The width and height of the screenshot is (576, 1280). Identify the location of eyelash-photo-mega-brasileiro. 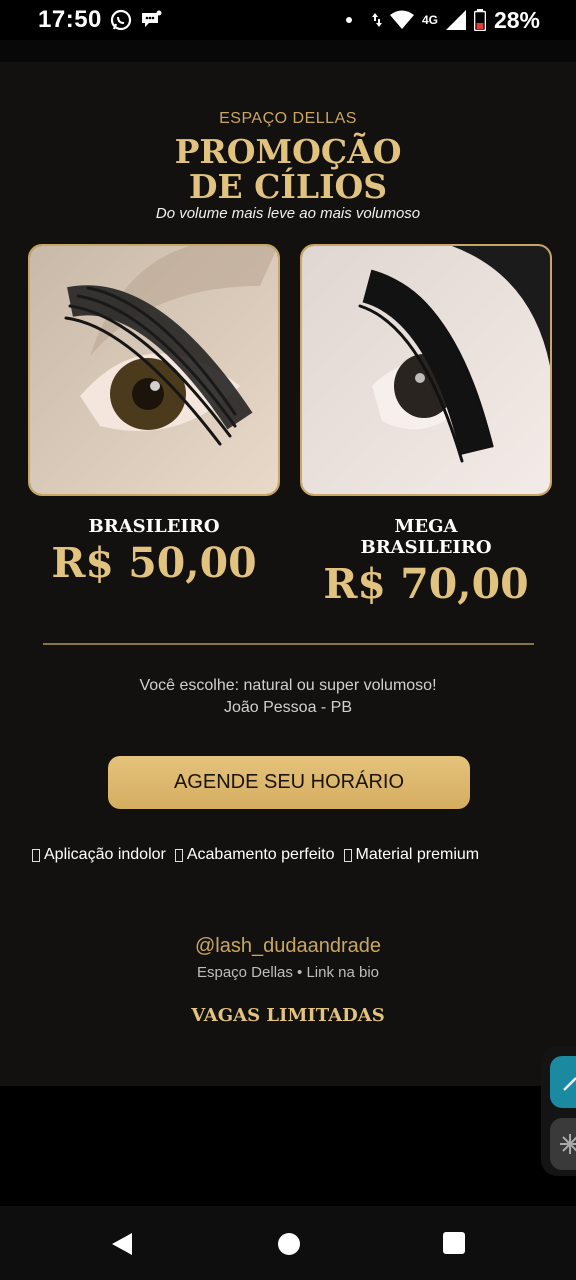
(426, 370).